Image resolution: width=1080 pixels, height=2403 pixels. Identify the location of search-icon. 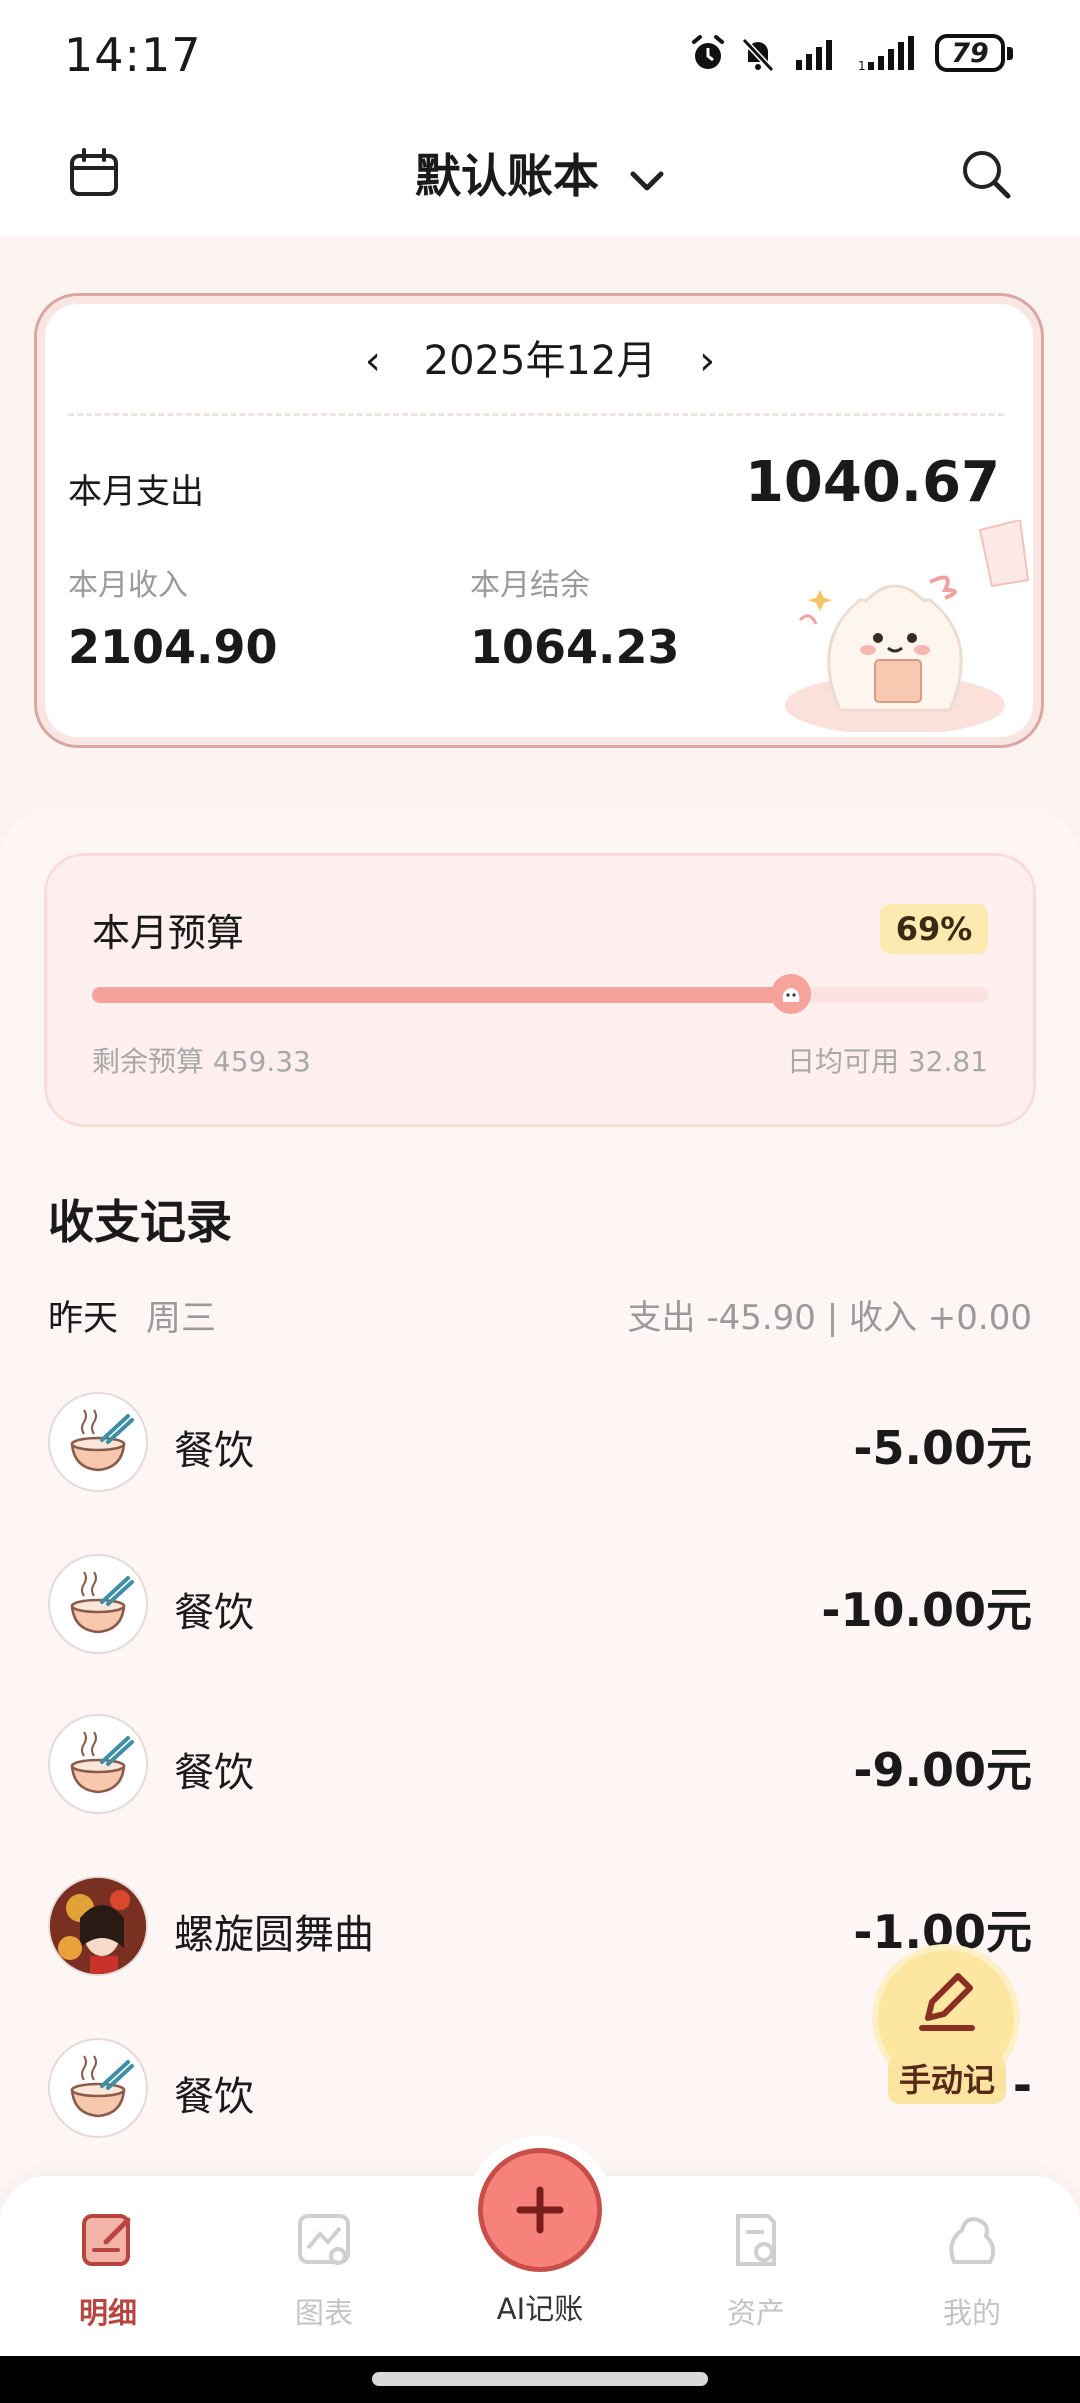
(986, 174).